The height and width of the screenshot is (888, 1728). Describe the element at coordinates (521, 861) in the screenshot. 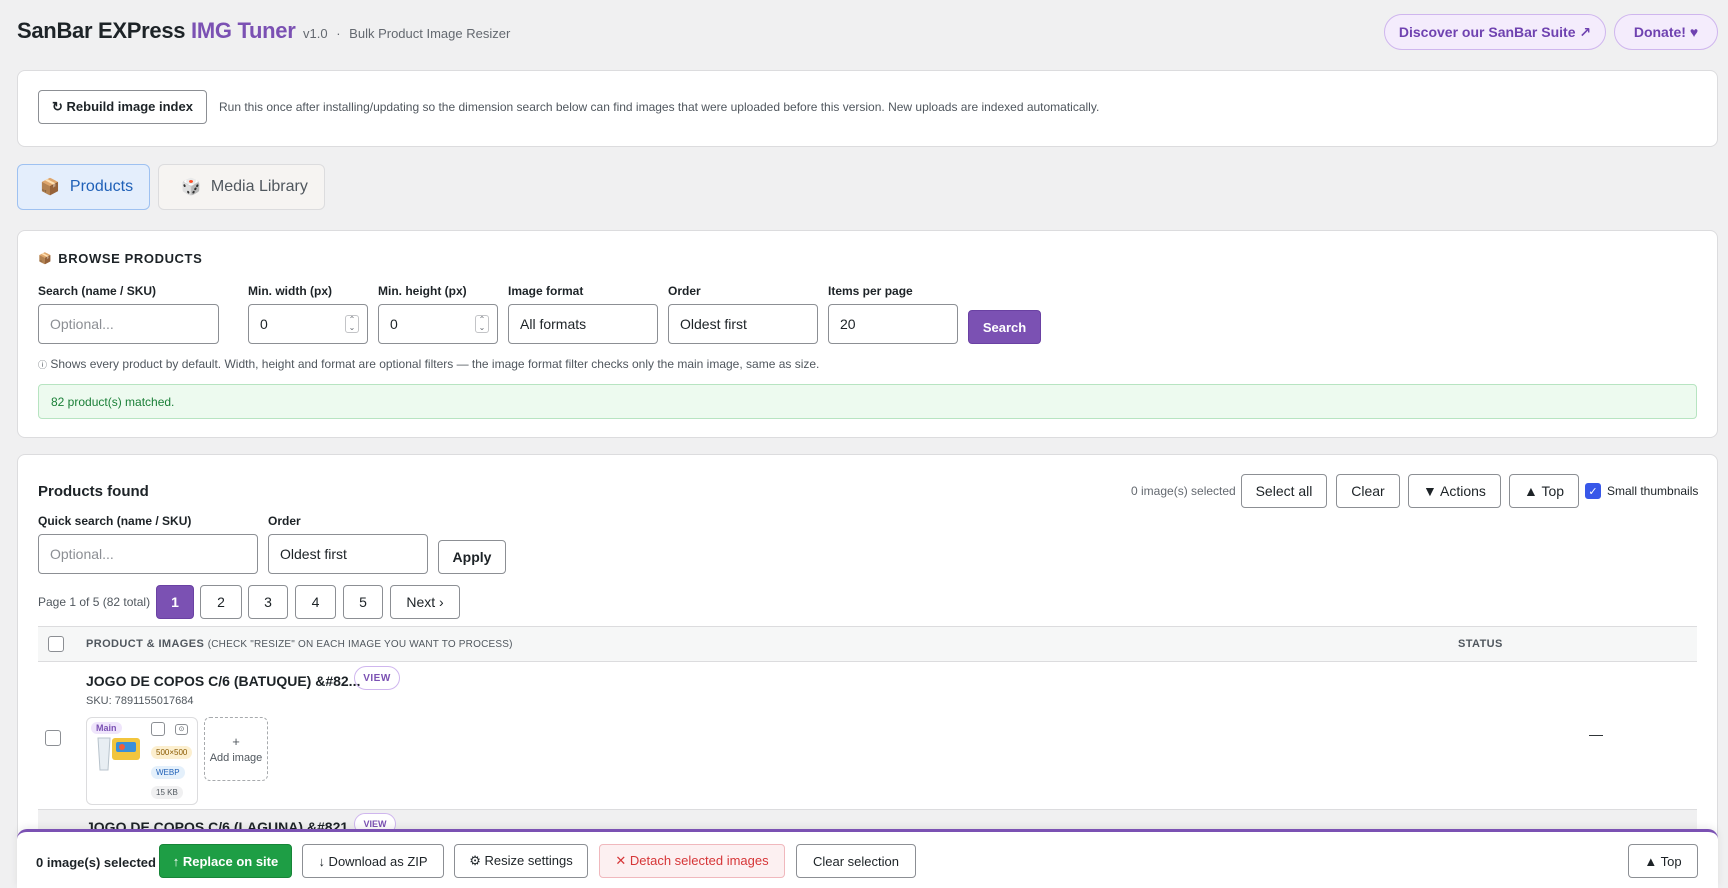

I see `resize-settings-button: ⚙ Resize settings` at that location.